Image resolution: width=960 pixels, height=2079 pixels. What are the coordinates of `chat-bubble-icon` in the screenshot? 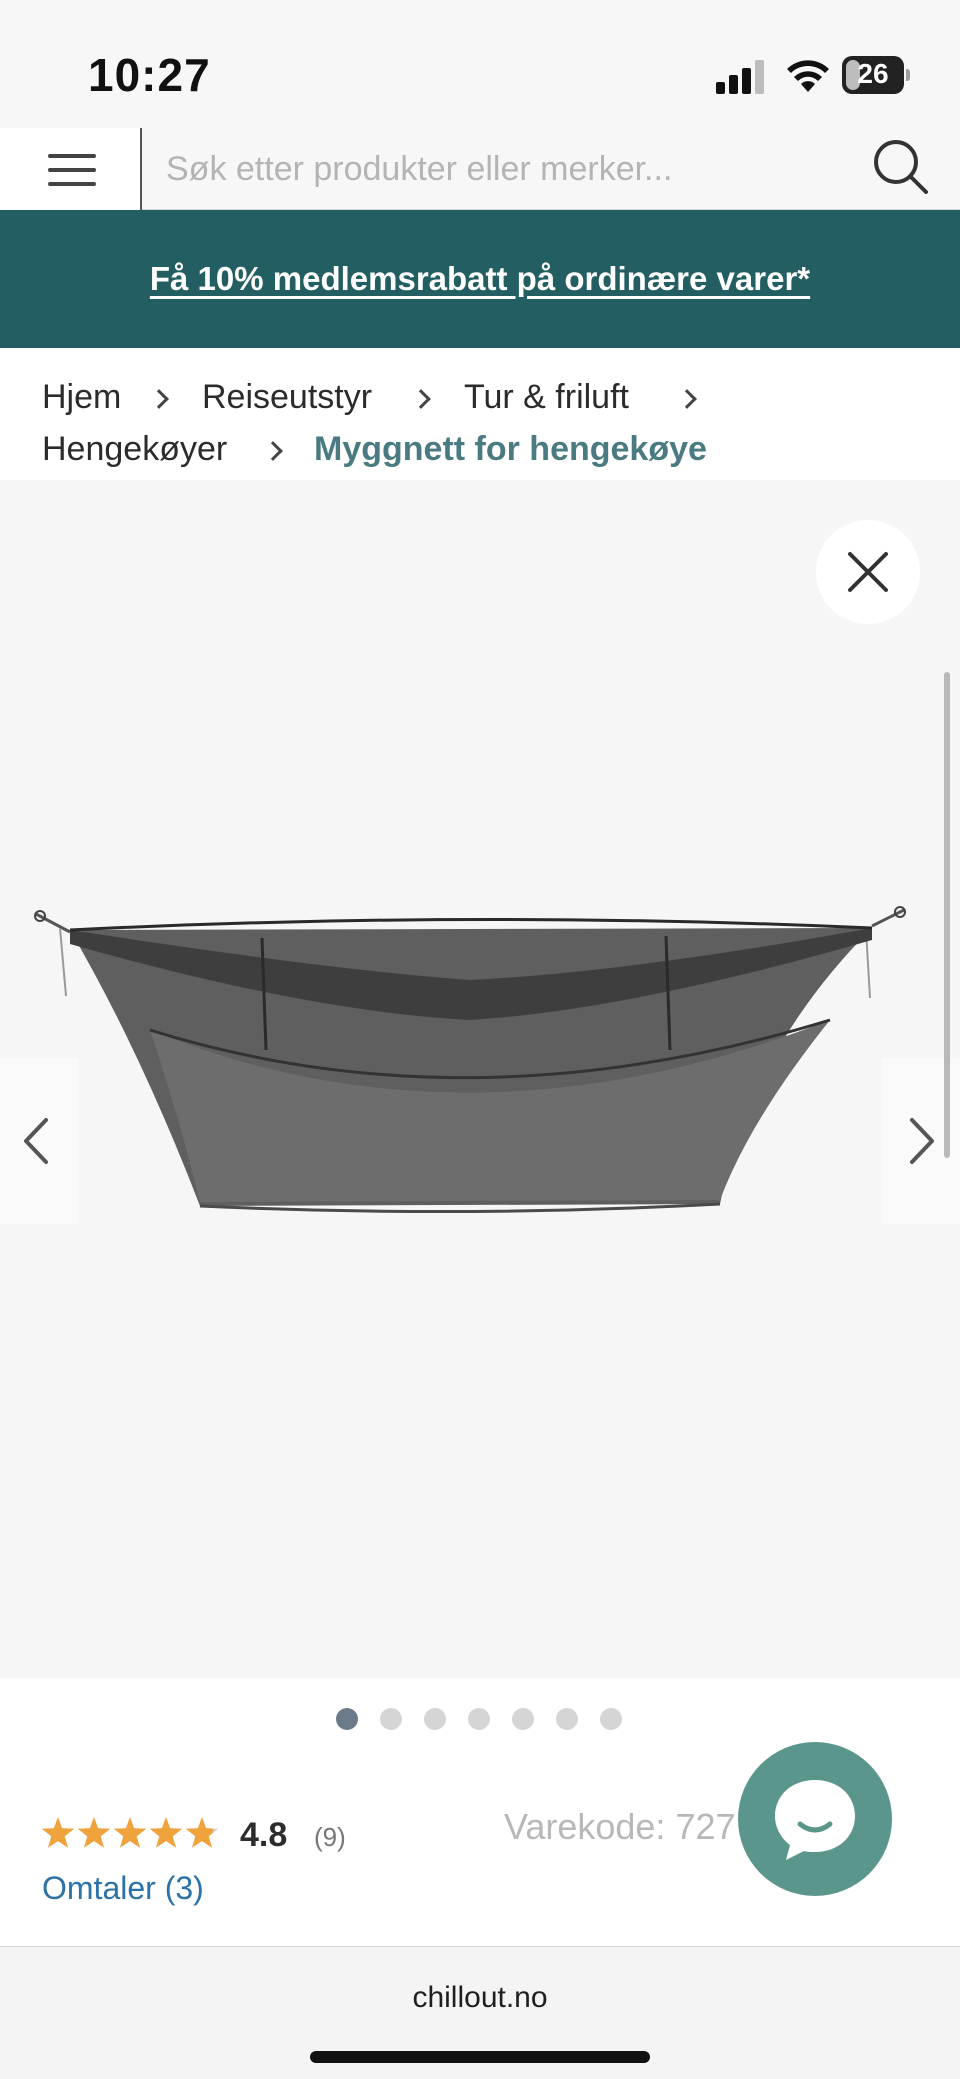 It's located at (815, 1820).